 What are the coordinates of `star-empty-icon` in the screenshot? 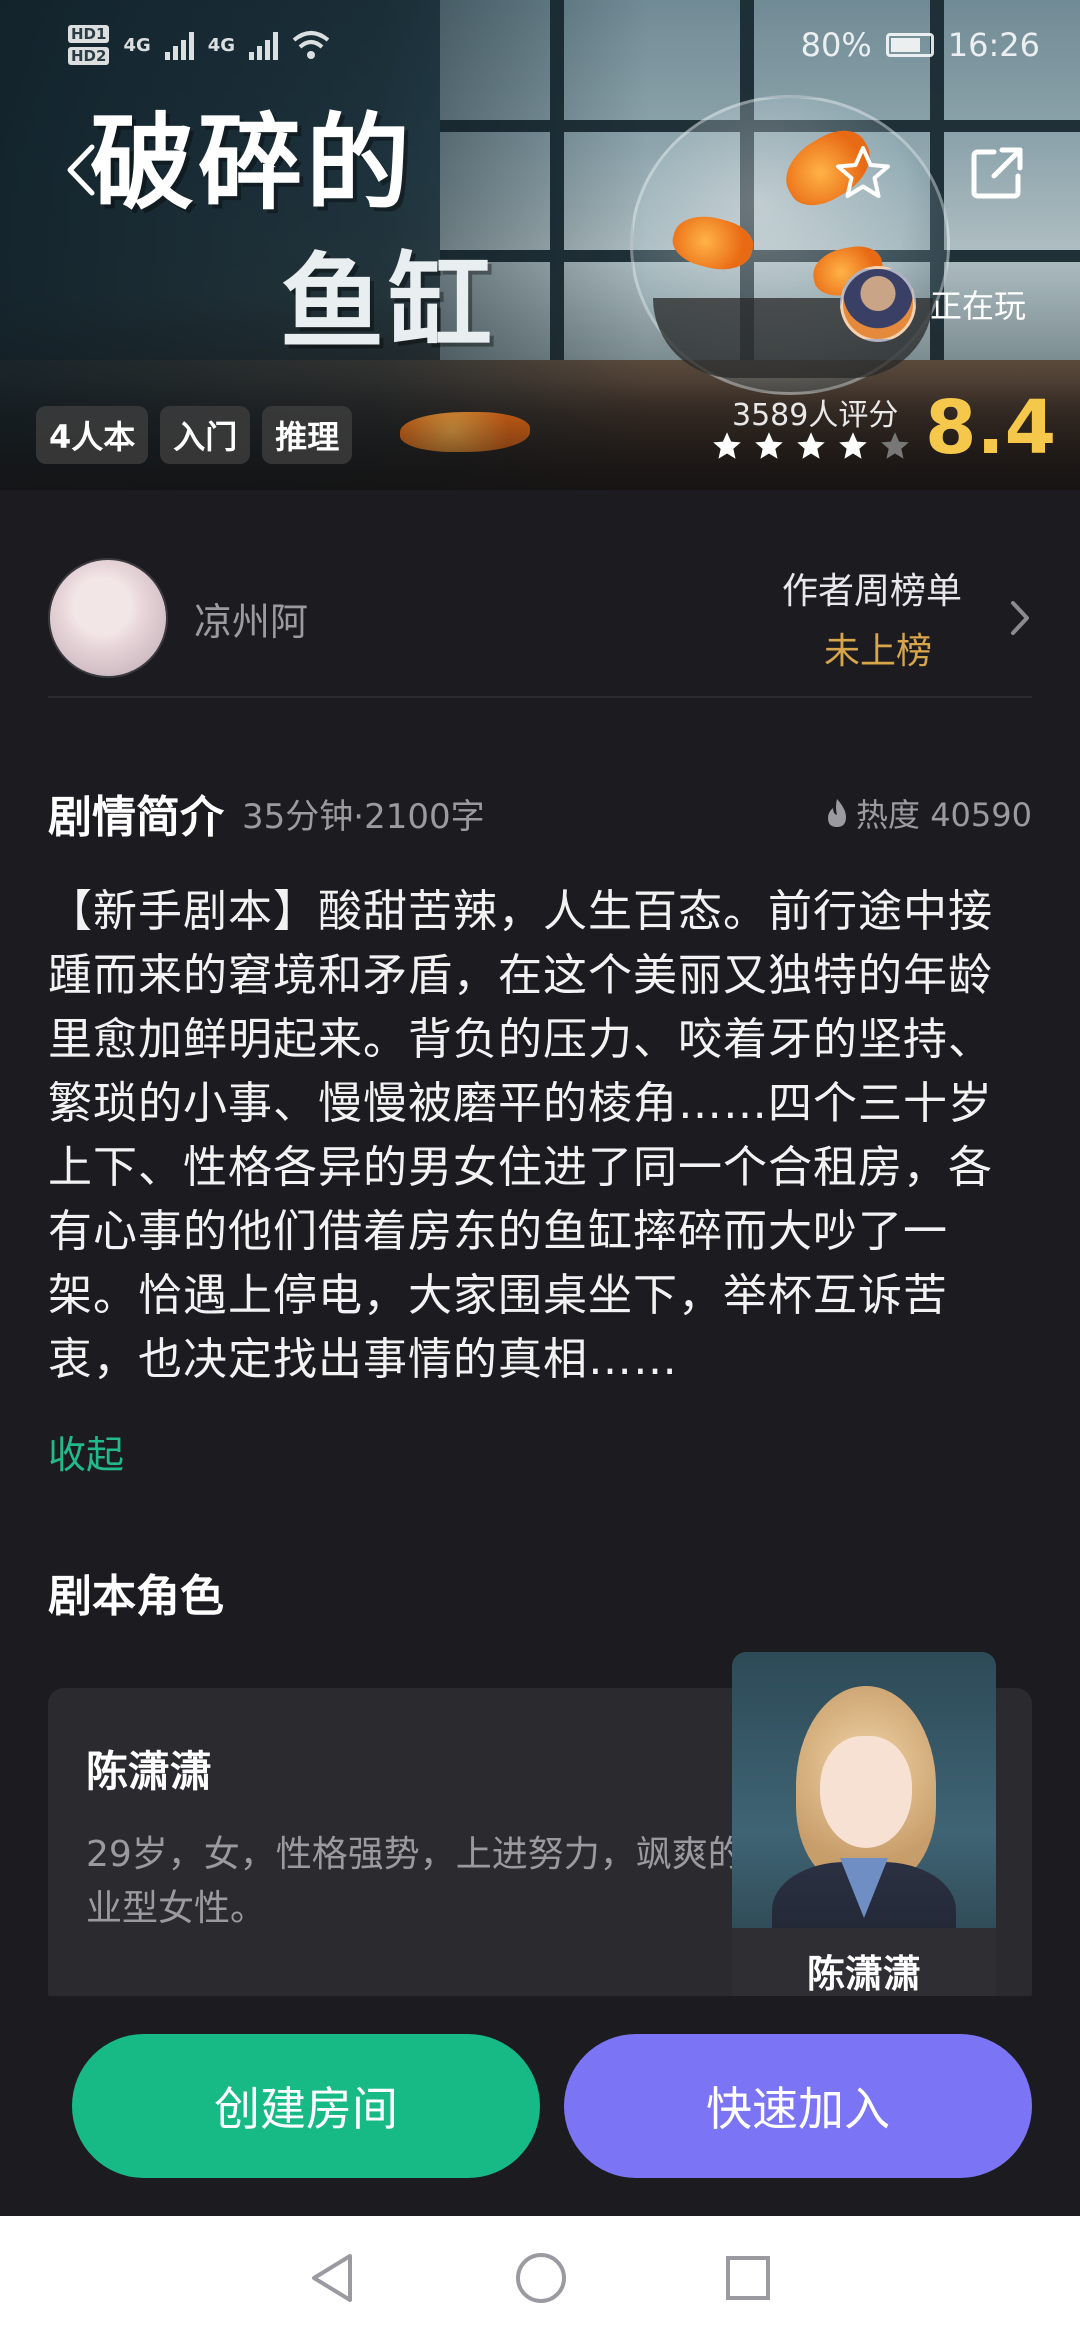 It's located at (895, 445).